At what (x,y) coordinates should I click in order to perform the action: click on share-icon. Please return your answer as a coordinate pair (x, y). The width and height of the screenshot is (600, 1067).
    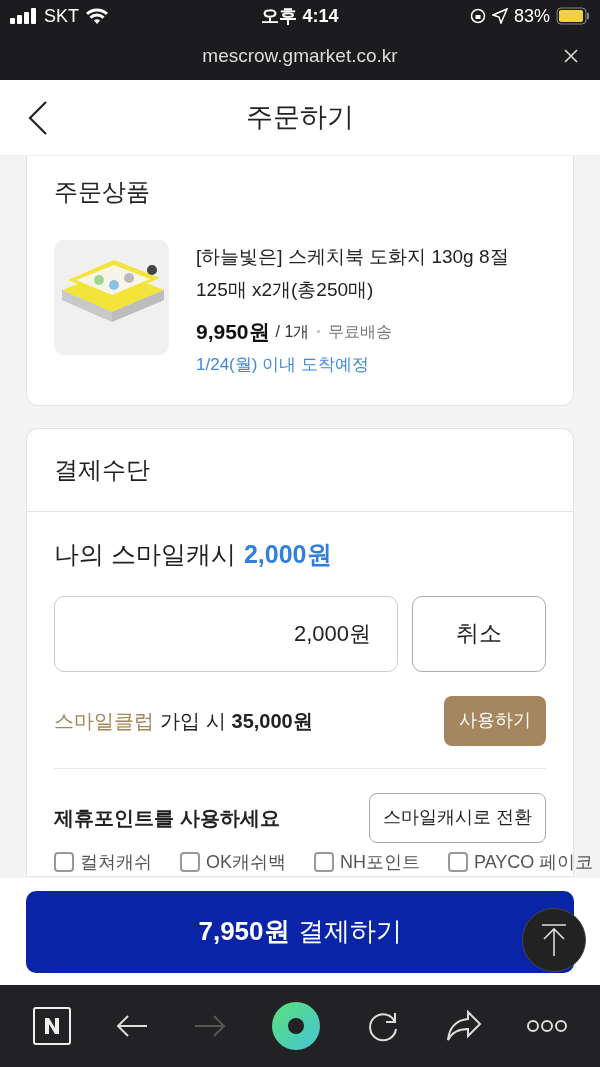
    Looking at the image, I should click on (463, 1026).